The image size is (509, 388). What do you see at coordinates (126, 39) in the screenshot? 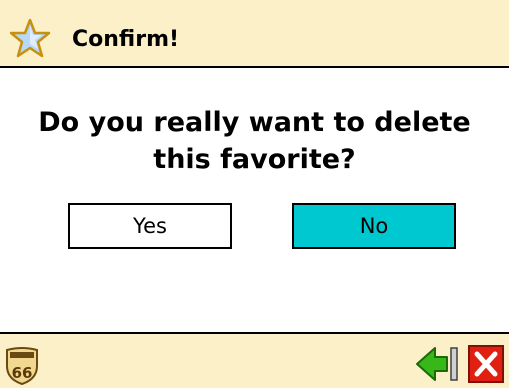
I see `dialog-title: Confirm!` at bounding box center [126, 39].